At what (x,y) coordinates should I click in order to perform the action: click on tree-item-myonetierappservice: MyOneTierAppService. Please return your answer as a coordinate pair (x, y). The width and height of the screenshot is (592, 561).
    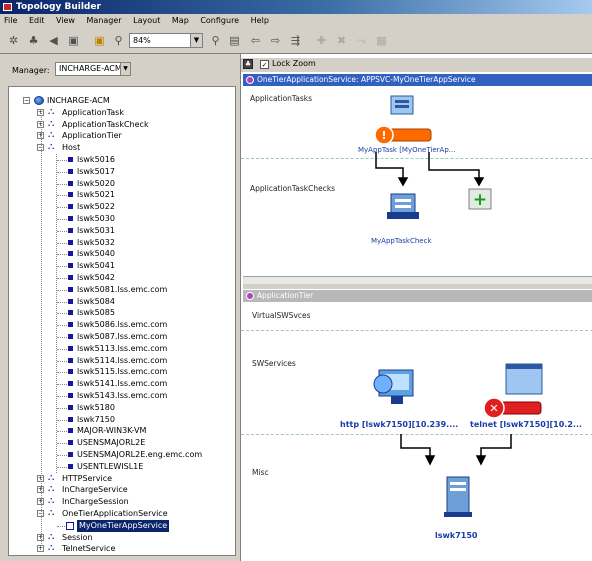
    Looking at the image, I should click on (122, 525).